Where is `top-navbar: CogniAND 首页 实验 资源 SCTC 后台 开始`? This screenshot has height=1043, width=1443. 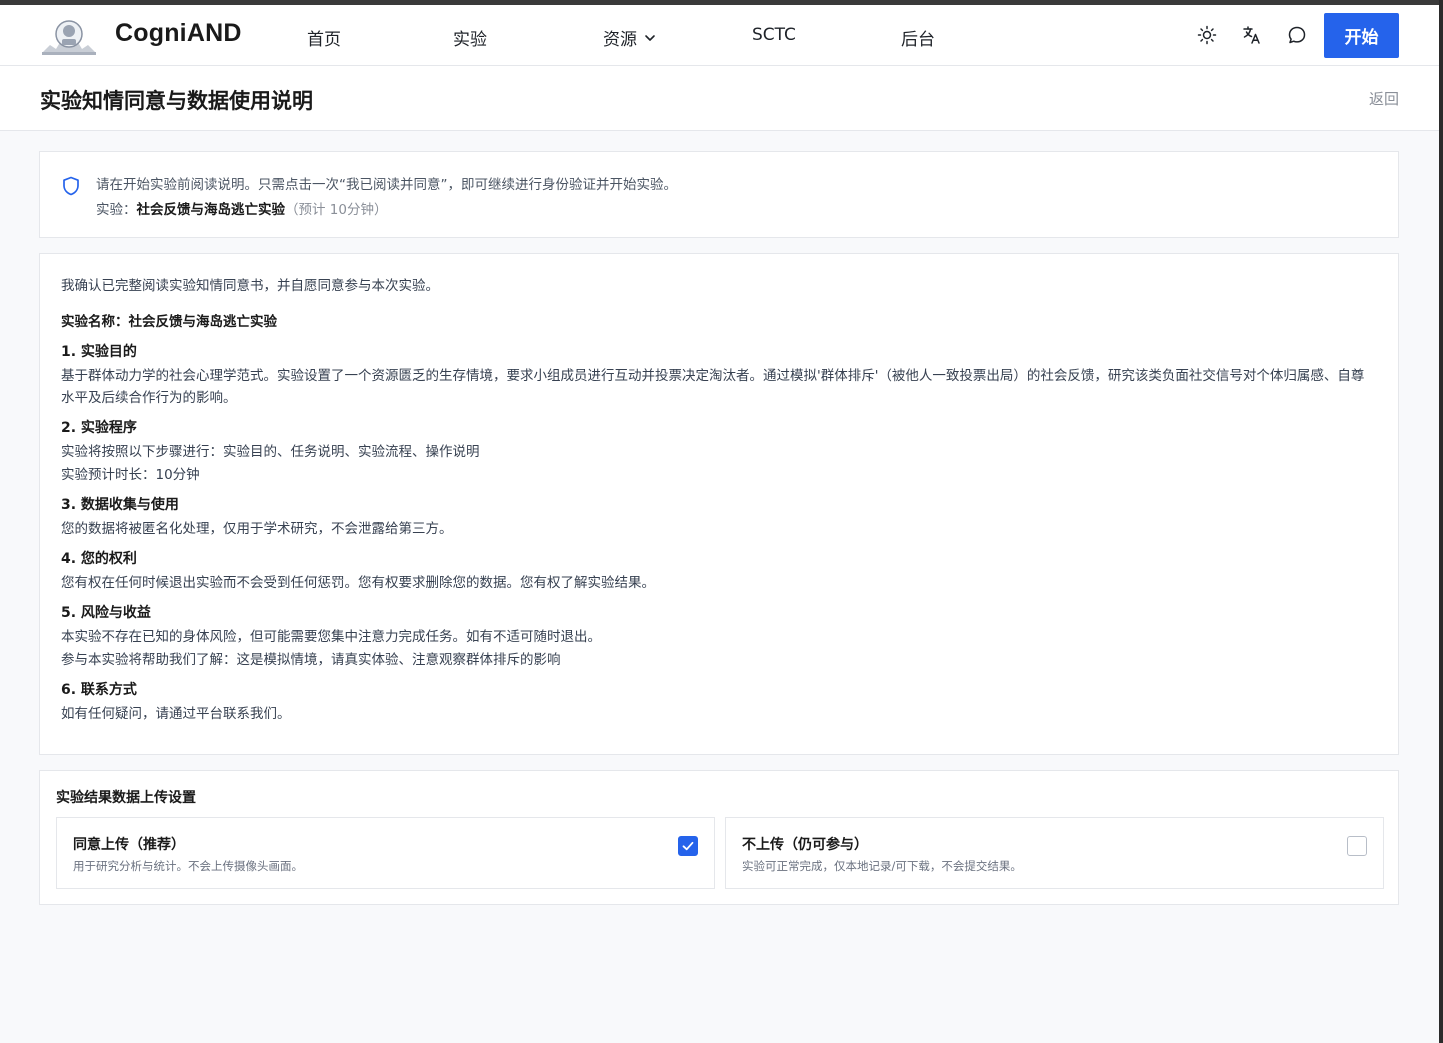
top-navbar: CogniAND 首页 实验 资源 SCTC 后台 开始 is located at coordinates (719, 35).